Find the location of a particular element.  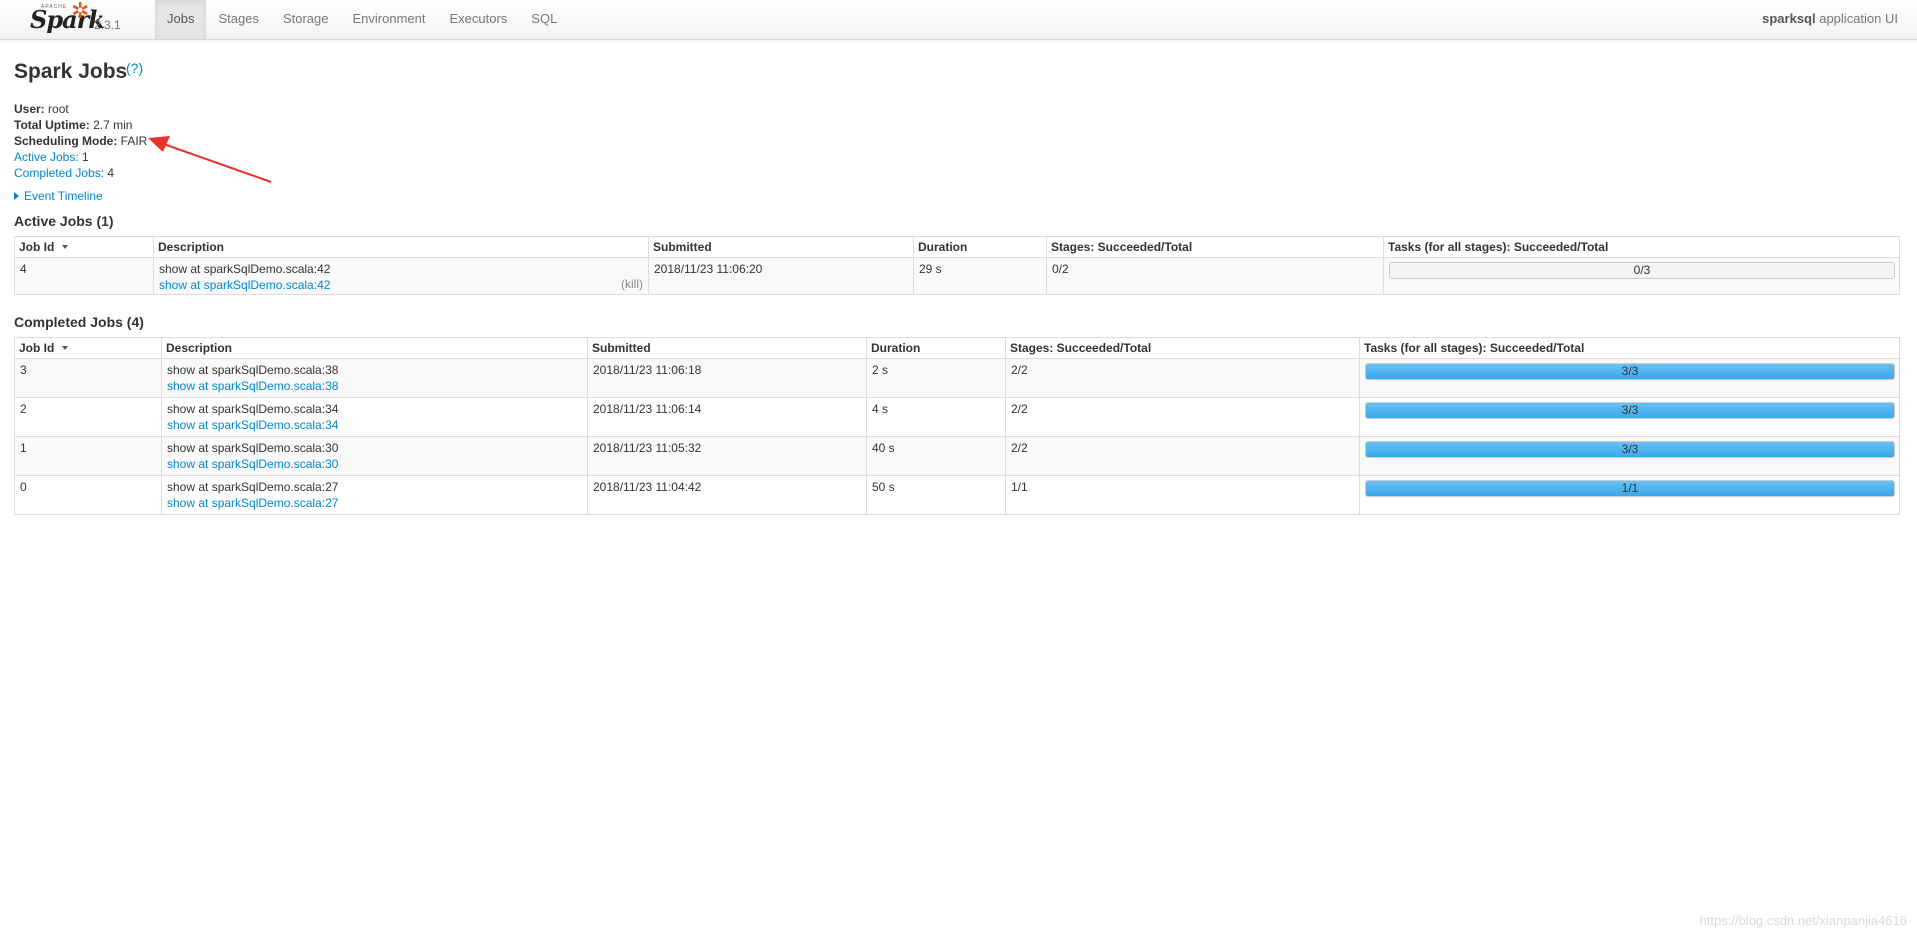

tab-stages: Stages is located at coordinates (238, 19).